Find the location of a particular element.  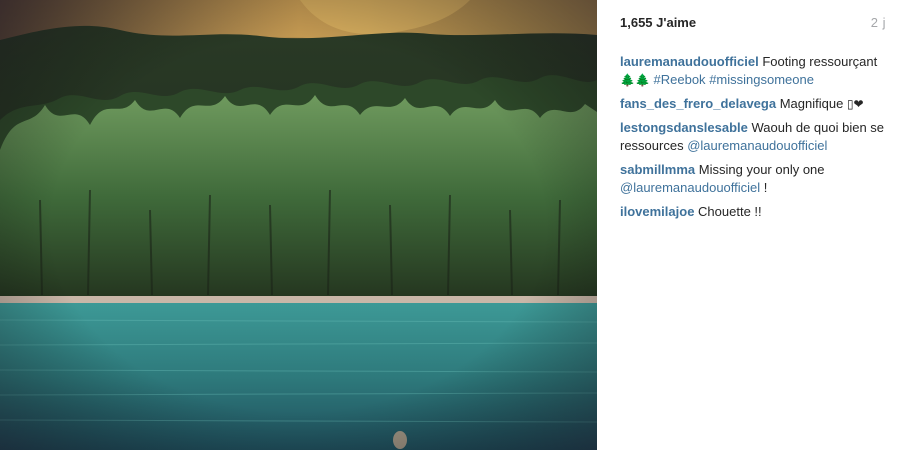

comment-text: Footing ressourçant is located at coordinates (820, 61).